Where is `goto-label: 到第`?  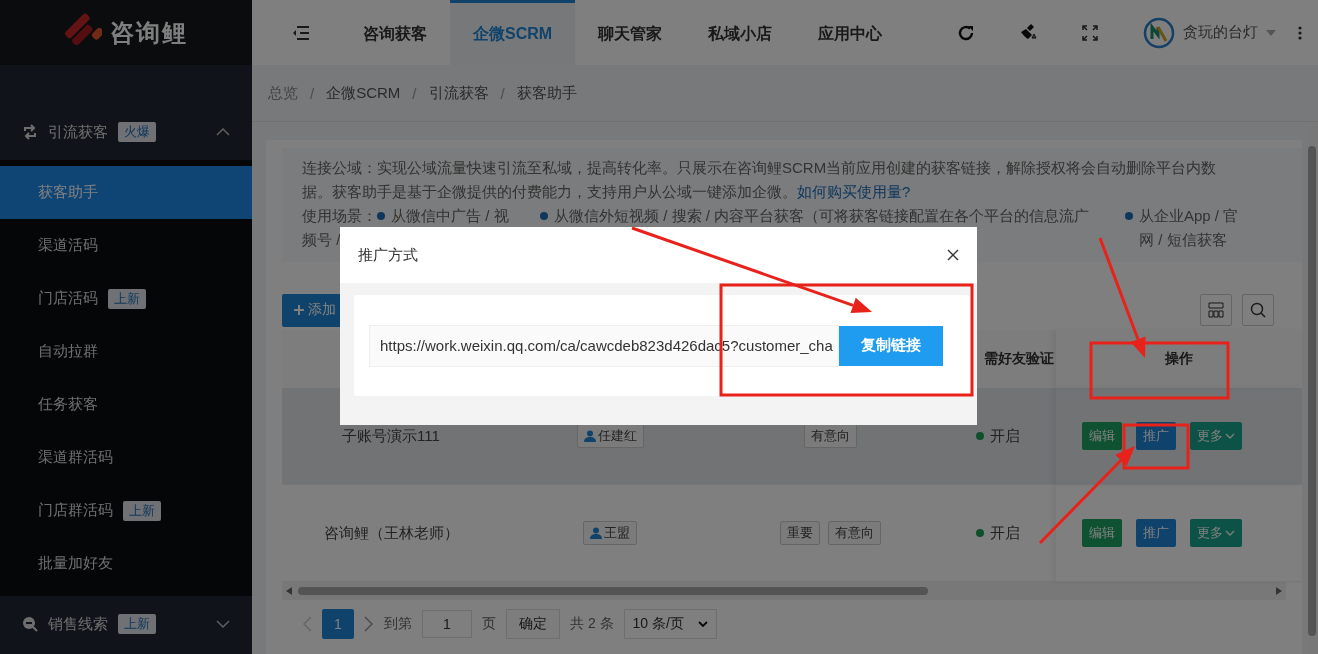
goto-label: 到第 is located at coordinates (398, 624).